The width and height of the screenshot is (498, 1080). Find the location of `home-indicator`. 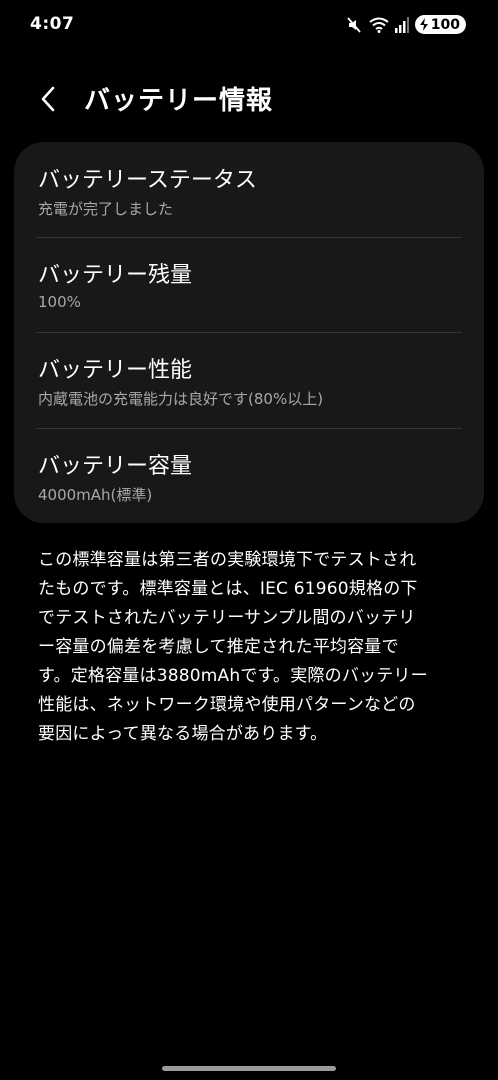

home-indicator is located at coordinates (249, 1068).